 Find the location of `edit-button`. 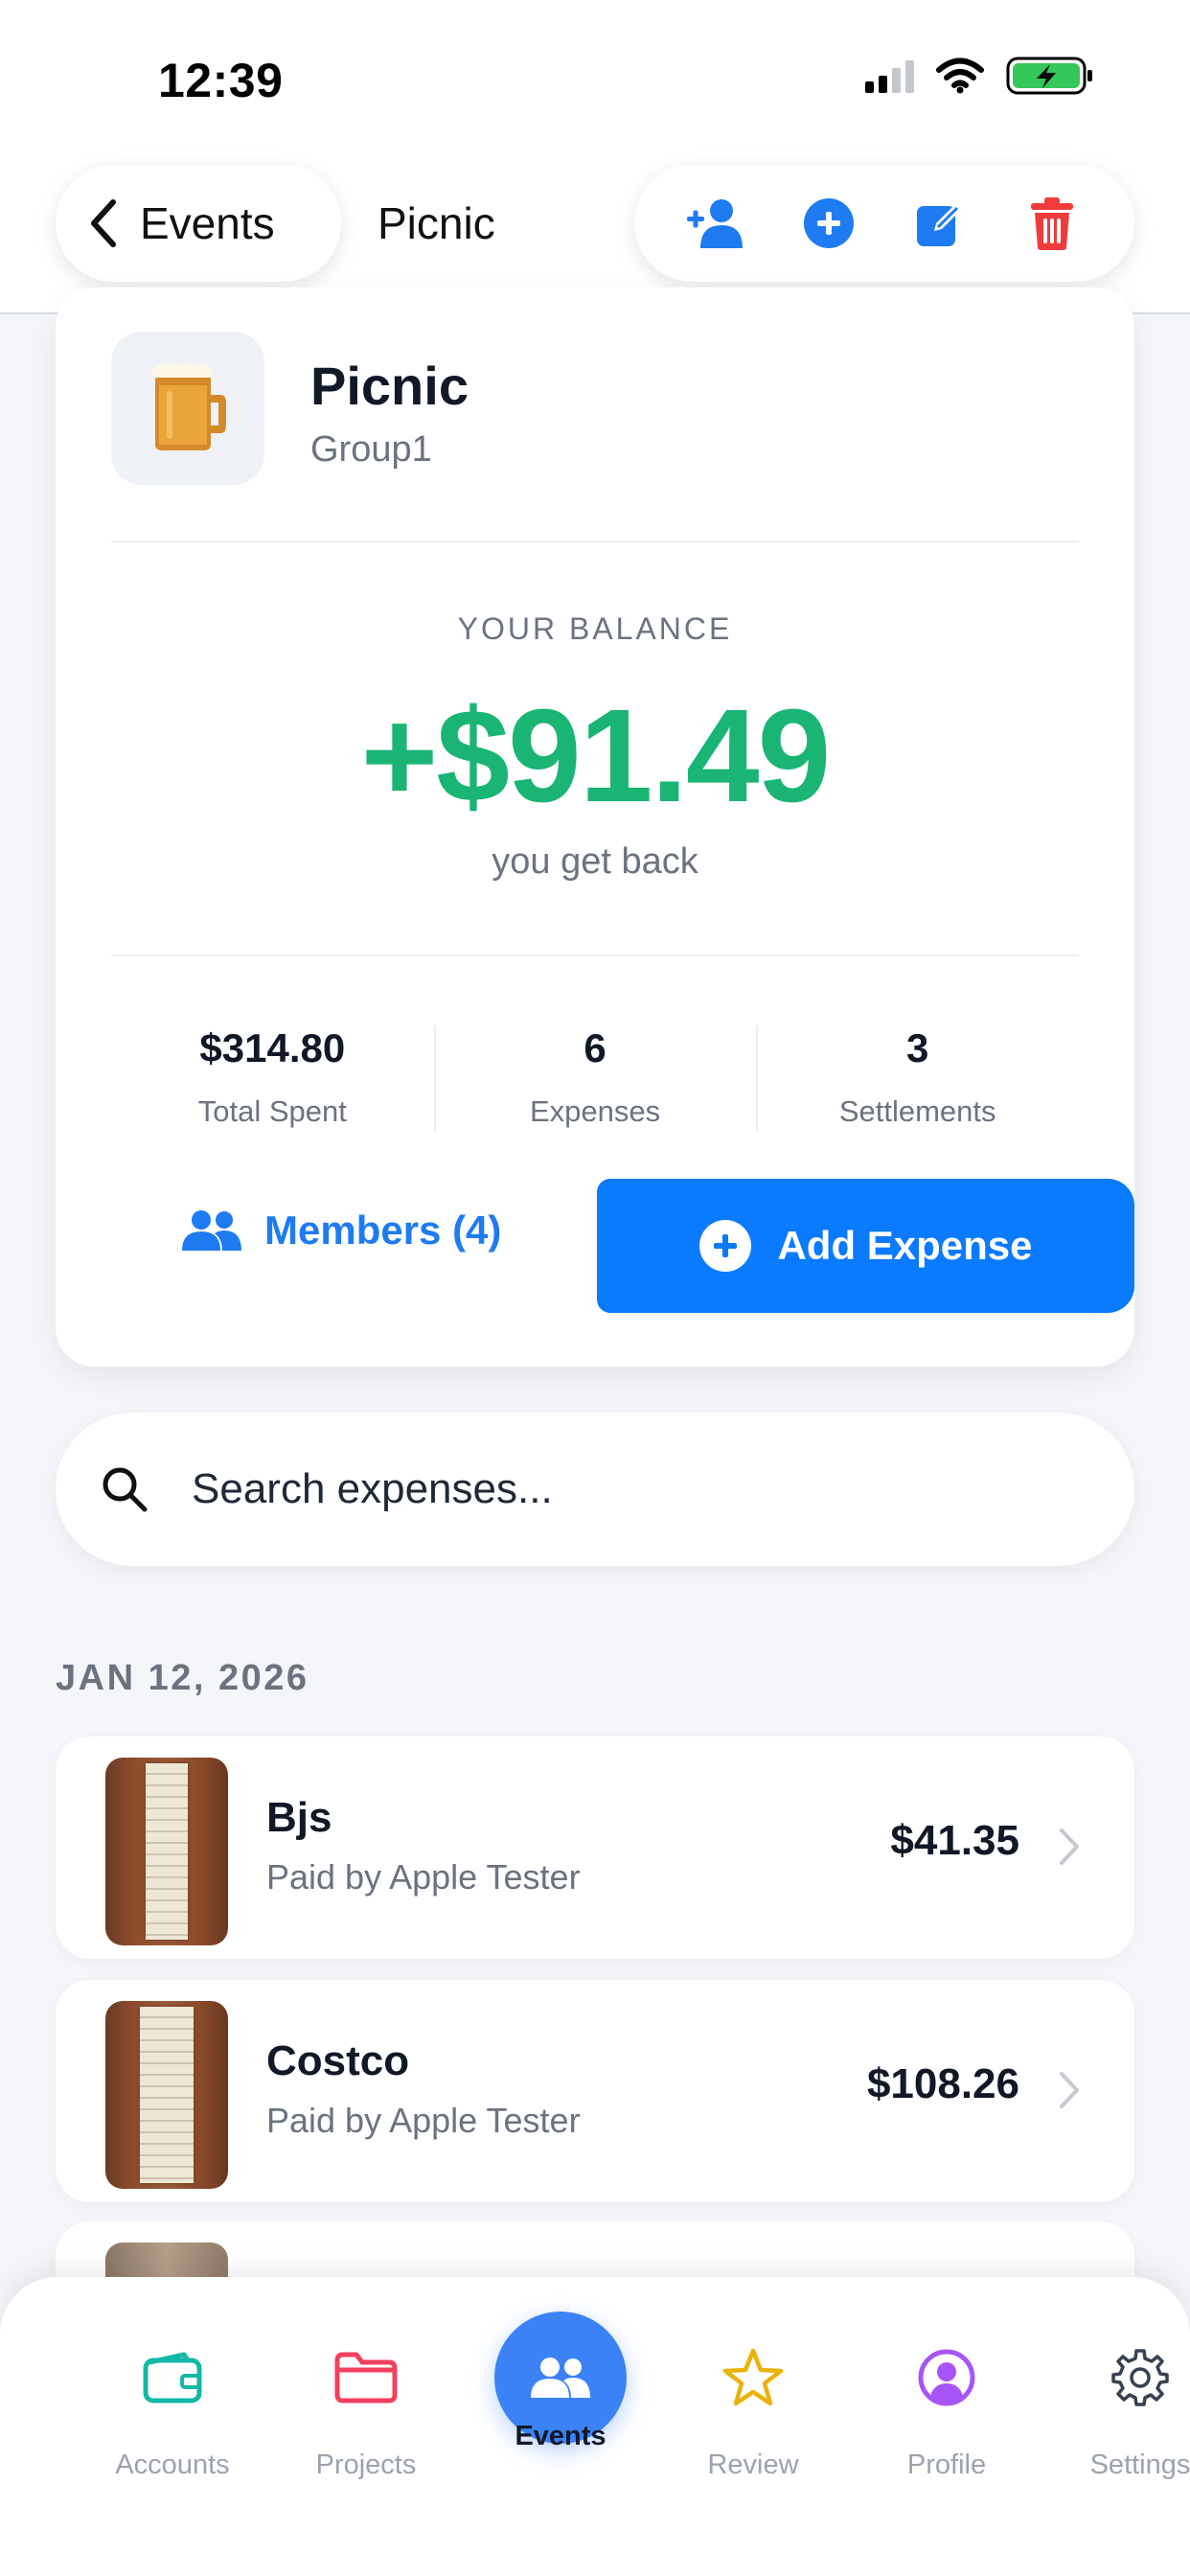

edit-button is located at coordinates (940, 223).